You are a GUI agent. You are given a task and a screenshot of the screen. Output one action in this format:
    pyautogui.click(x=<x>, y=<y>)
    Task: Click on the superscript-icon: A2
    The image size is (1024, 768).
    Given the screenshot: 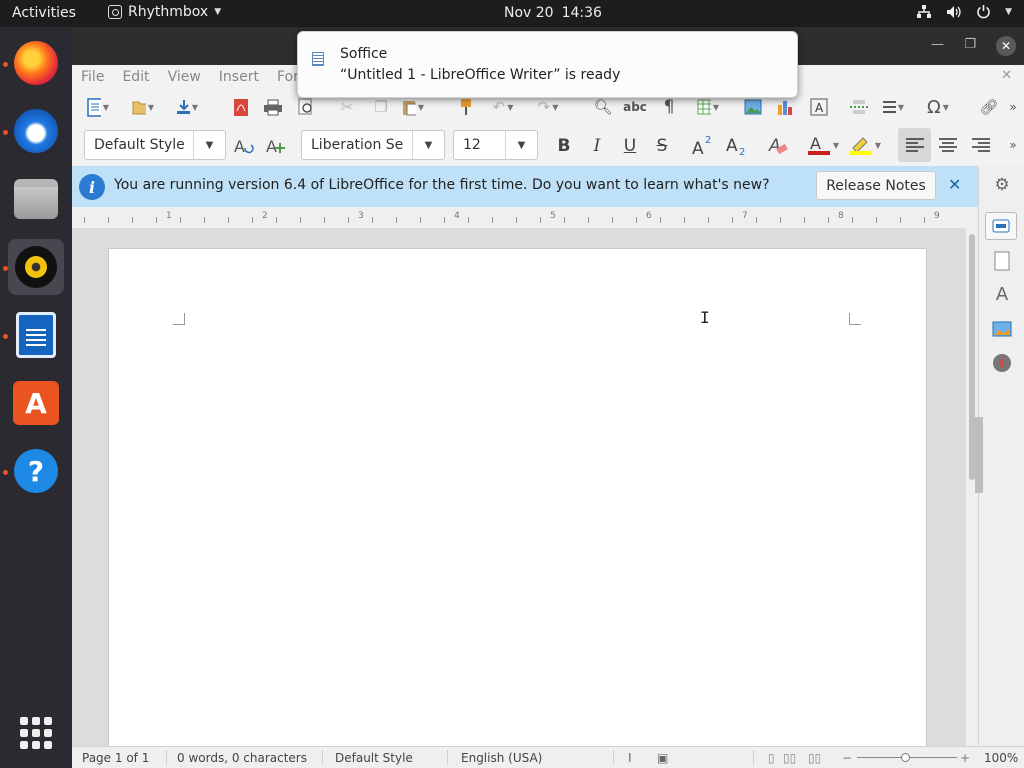 What is the action you would take?
    pyautogui.click(x=702, y=145)
    